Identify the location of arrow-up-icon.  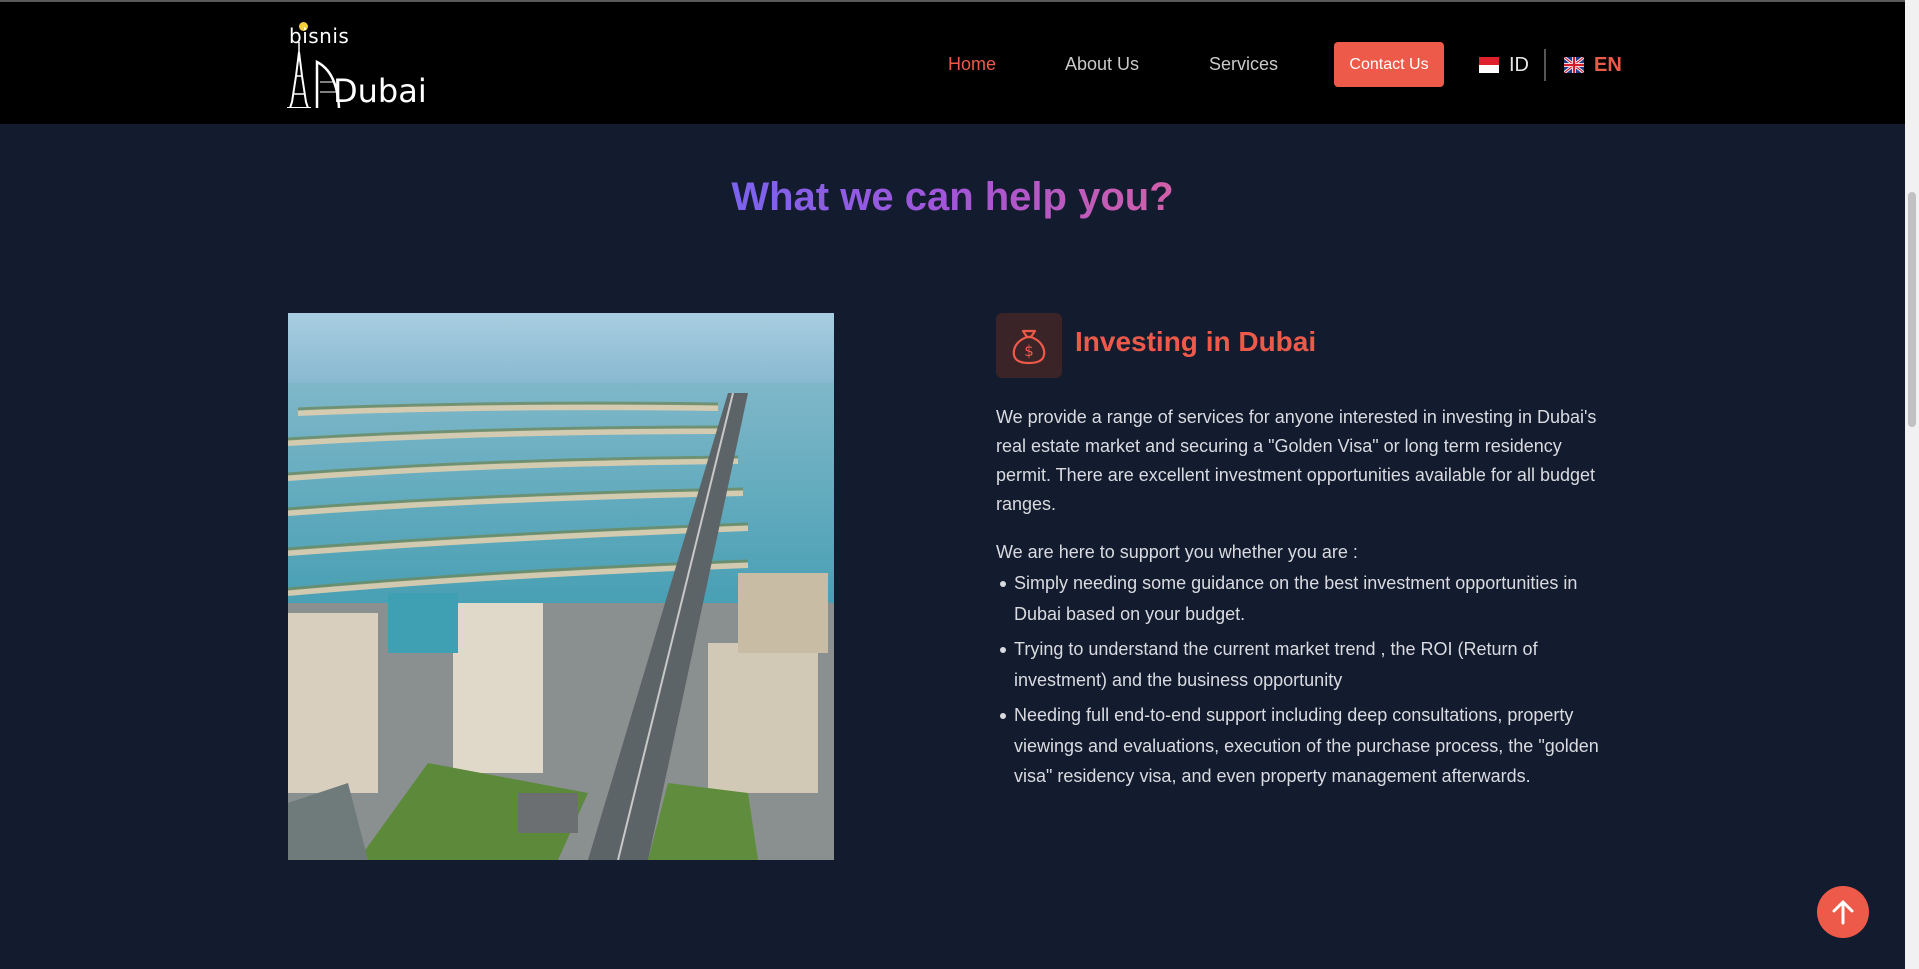
(1843, 912).